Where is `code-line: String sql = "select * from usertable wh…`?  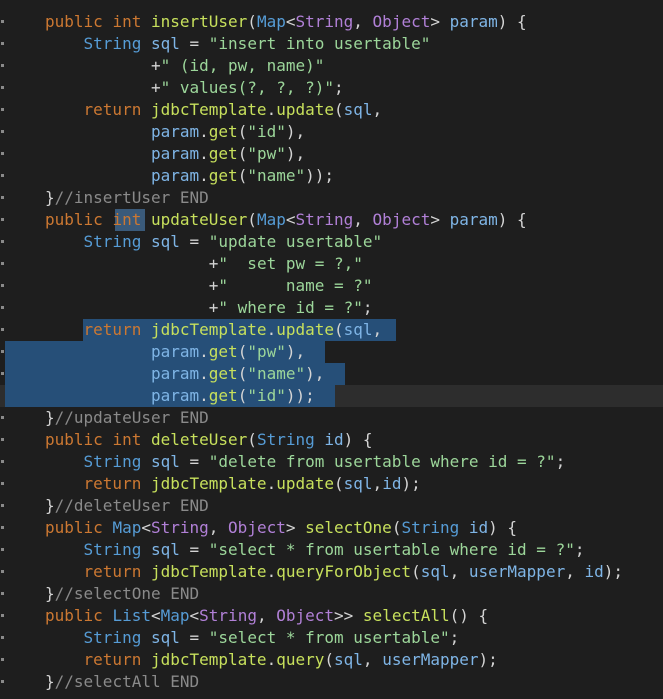
code-line: String sql = "select * from usertable wh… is located at coordinates (331, 550).